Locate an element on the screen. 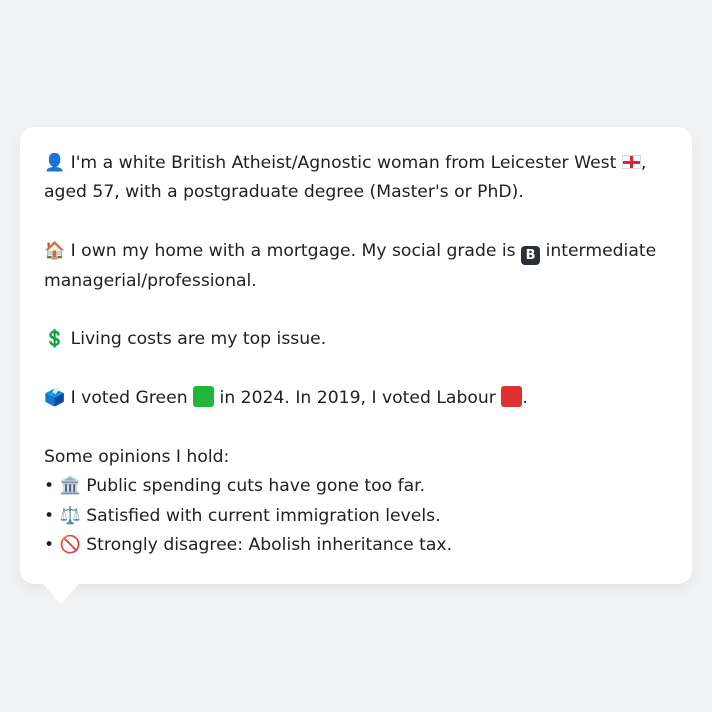 This screenshot has height=712, width=712. opinions-heading: Some opinions I hold: is located at coordinates (137, 457).